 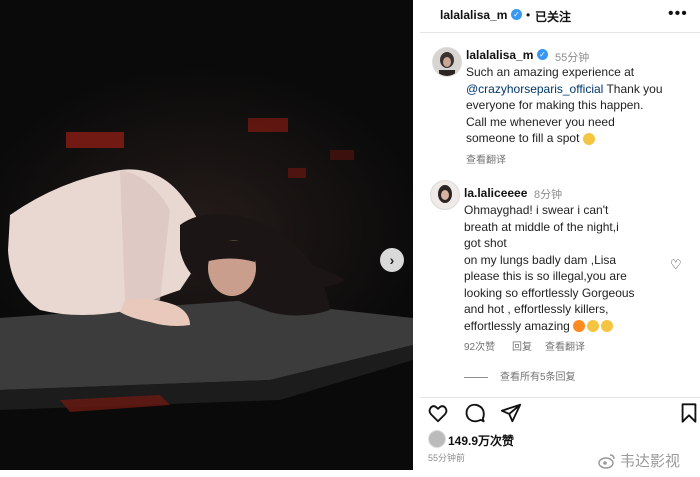 I want to click on next-photo-button: ›, so click(x=392, y=260).